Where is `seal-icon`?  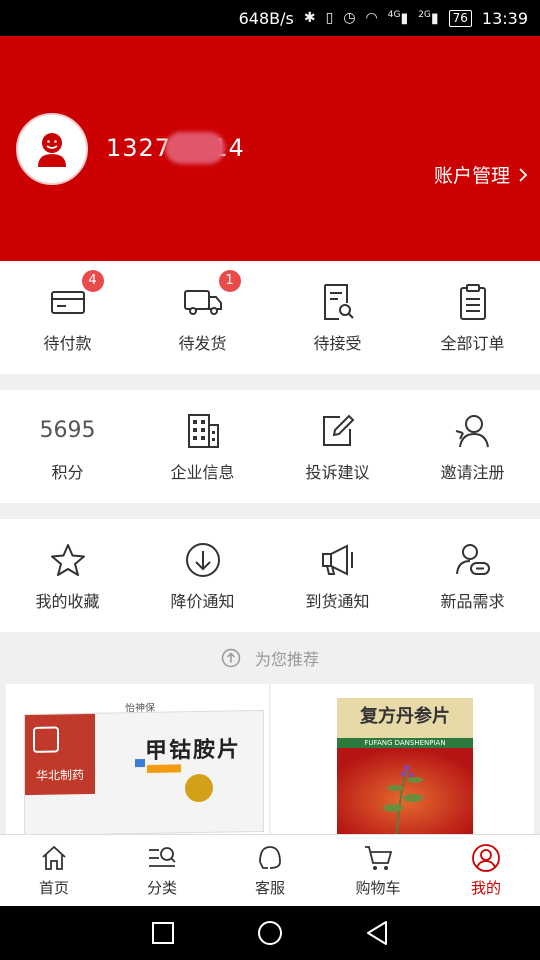
seal-icon is located at coordinates (199, 788).